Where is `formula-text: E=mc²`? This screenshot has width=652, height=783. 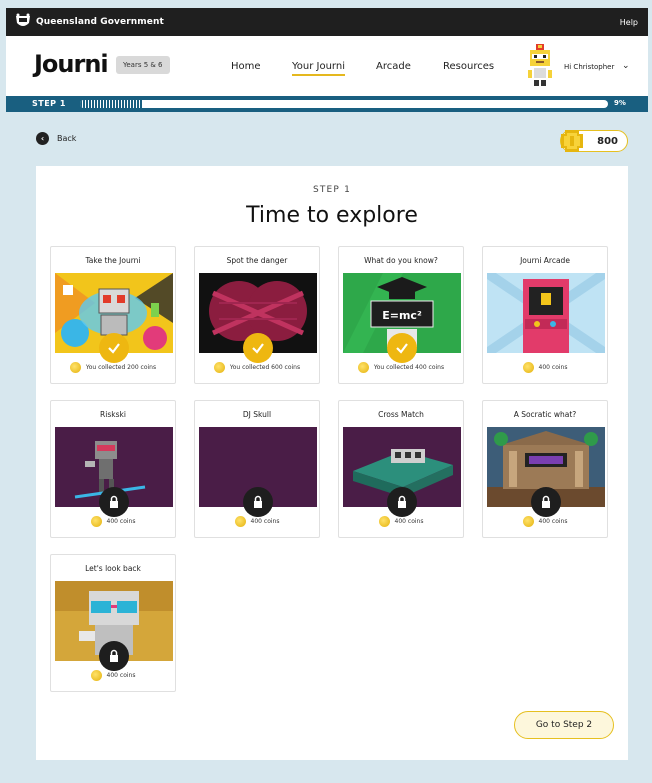 formula-text: E=mc² is located at coordinates (402, 315).